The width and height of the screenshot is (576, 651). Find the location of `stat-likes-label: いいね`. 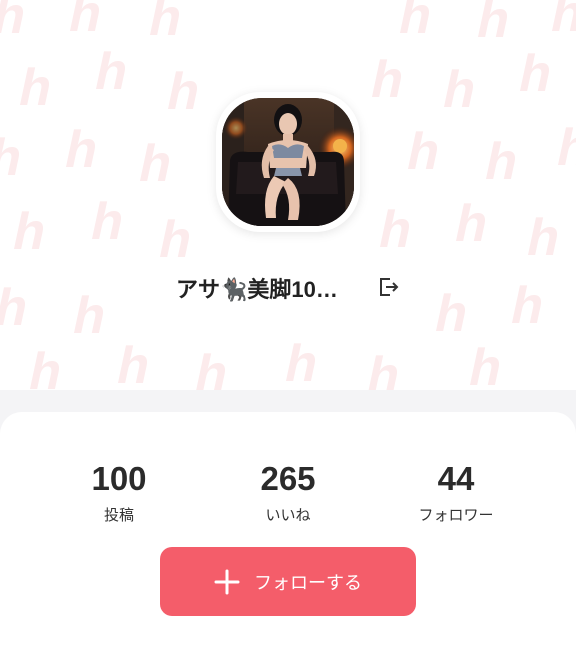

stat-likes-label: いいね is located at coordinates (288, 515).